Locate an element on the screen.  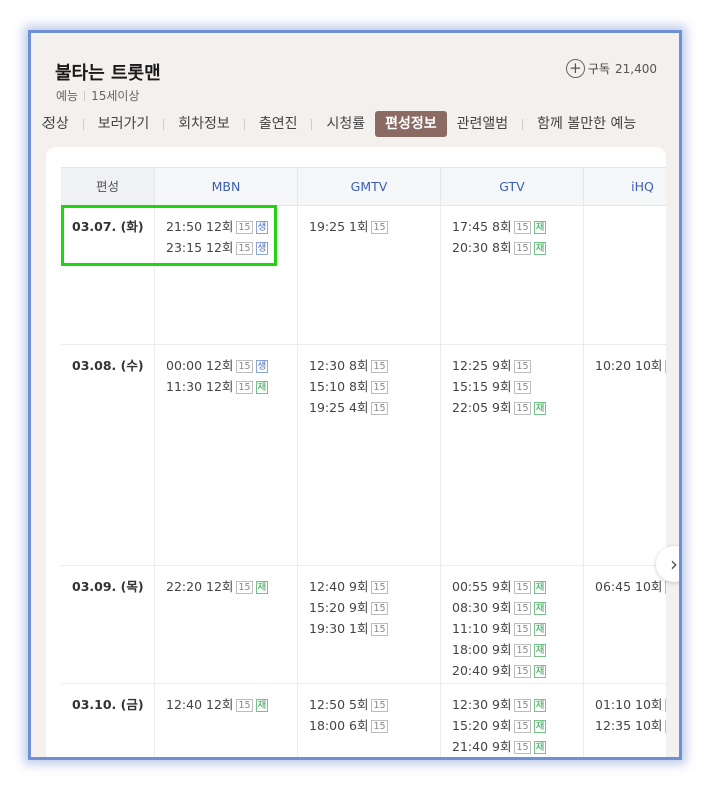
tab-7: 함께 볼만한 예능 is located at coordinates (586, 124).